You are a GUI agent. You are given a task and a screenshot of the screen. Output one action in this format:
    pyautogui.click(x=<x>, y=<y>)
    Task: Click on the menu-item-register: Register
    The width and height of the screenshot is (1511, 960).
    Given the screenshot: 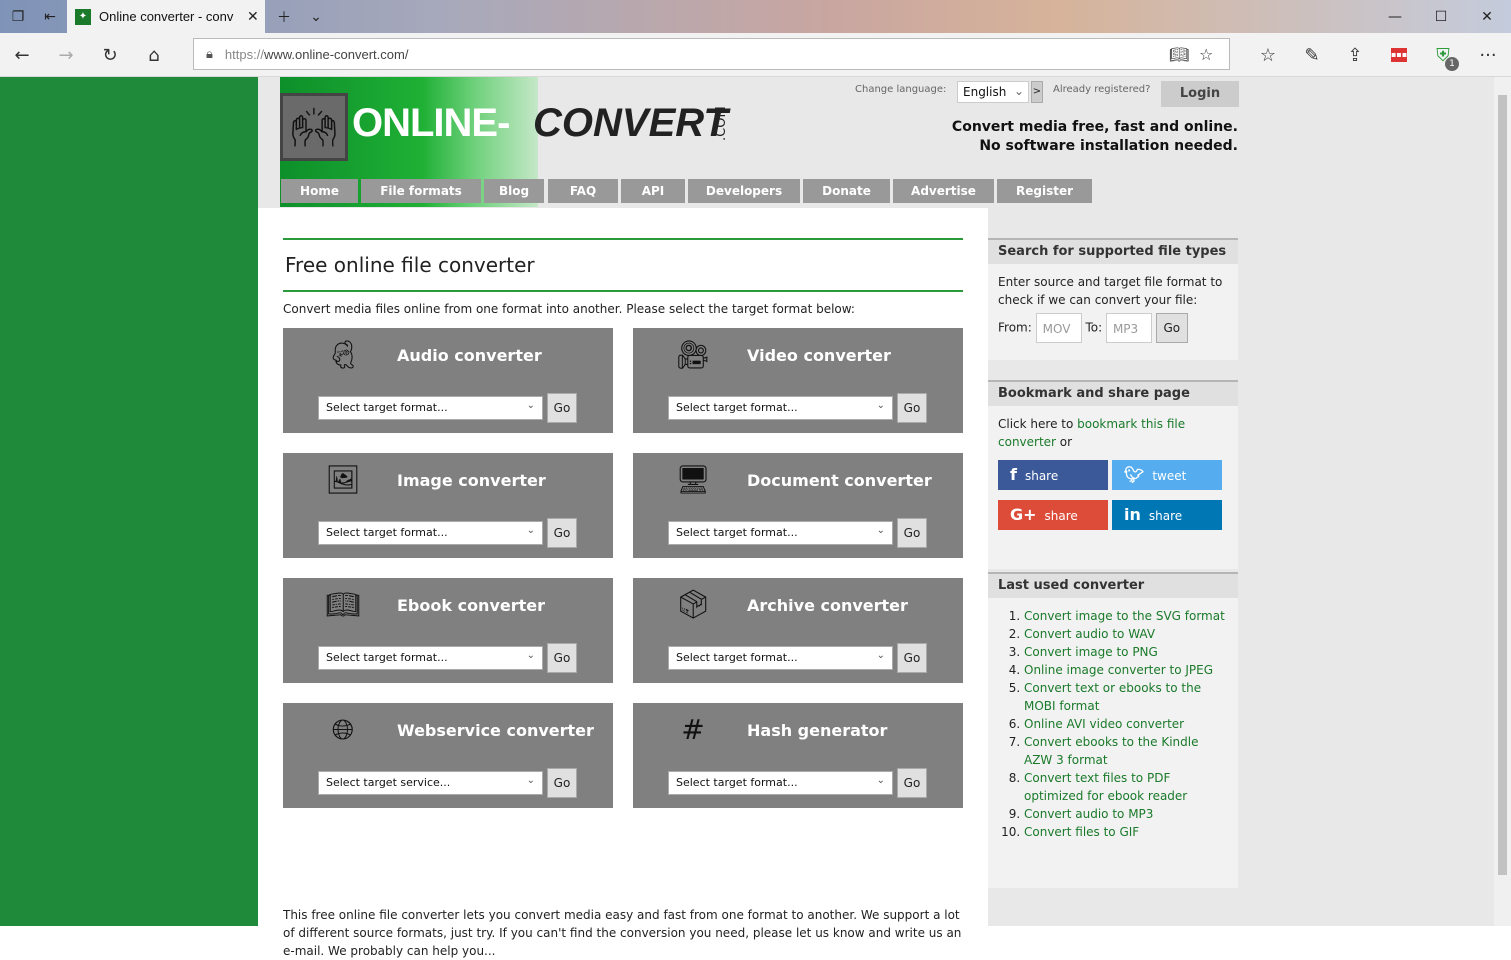 What is the action you would take?
    pyautogui.click(x=1044, y=191)
    